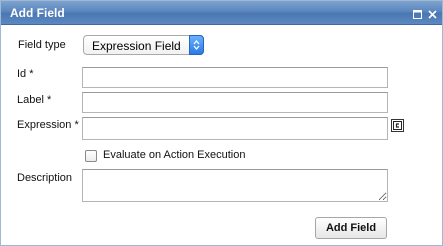 The height and width of the screenshot is (246, 443). Describe the element at coordinates (91, 156) in the screenshot. I see `evaluate-checkbox` at that location.